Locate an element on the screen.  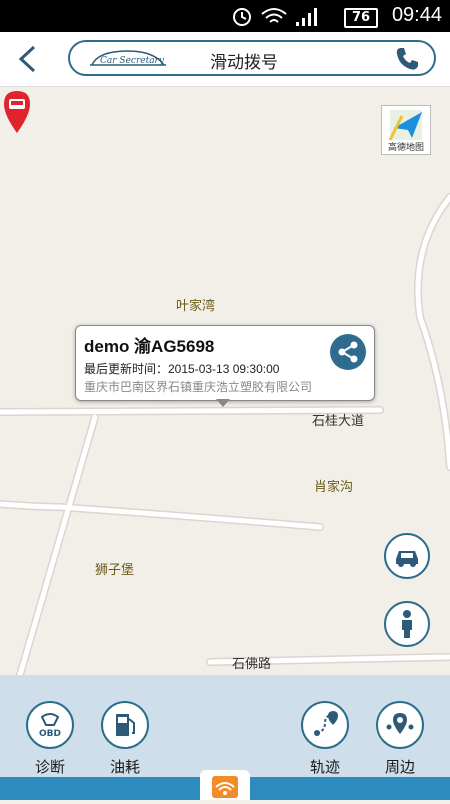
header-bar: Car Secretary 滑动拨号 is located at coordinates (225, 59).